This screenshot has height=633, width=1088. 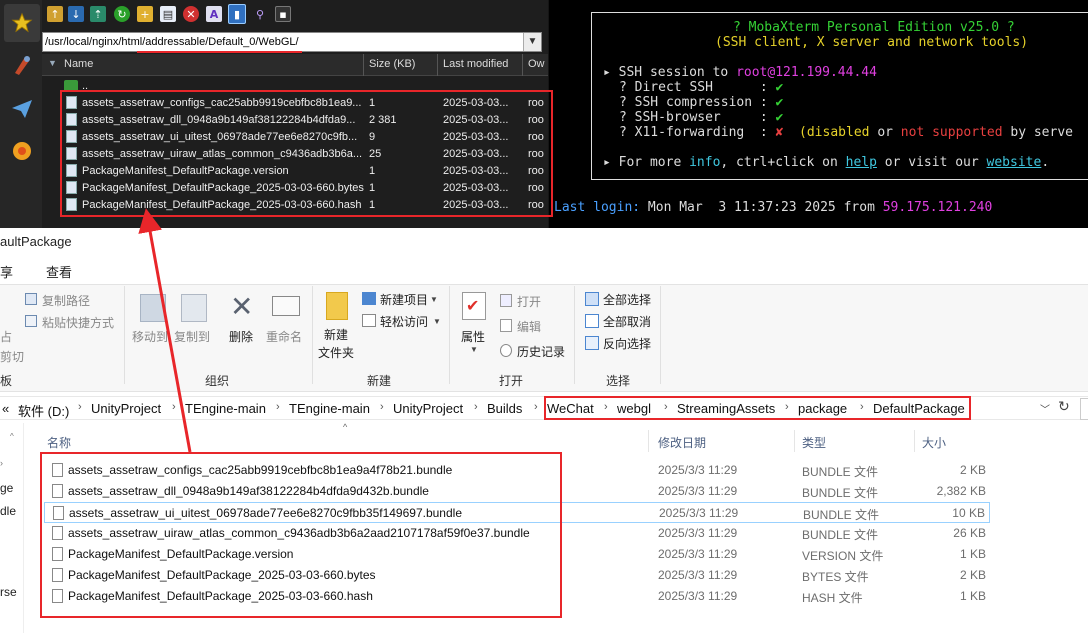 What do you see at coordinates (165, 330) in the screenshot?
I see `annotation-arrow` at bounding box center [165, 330].